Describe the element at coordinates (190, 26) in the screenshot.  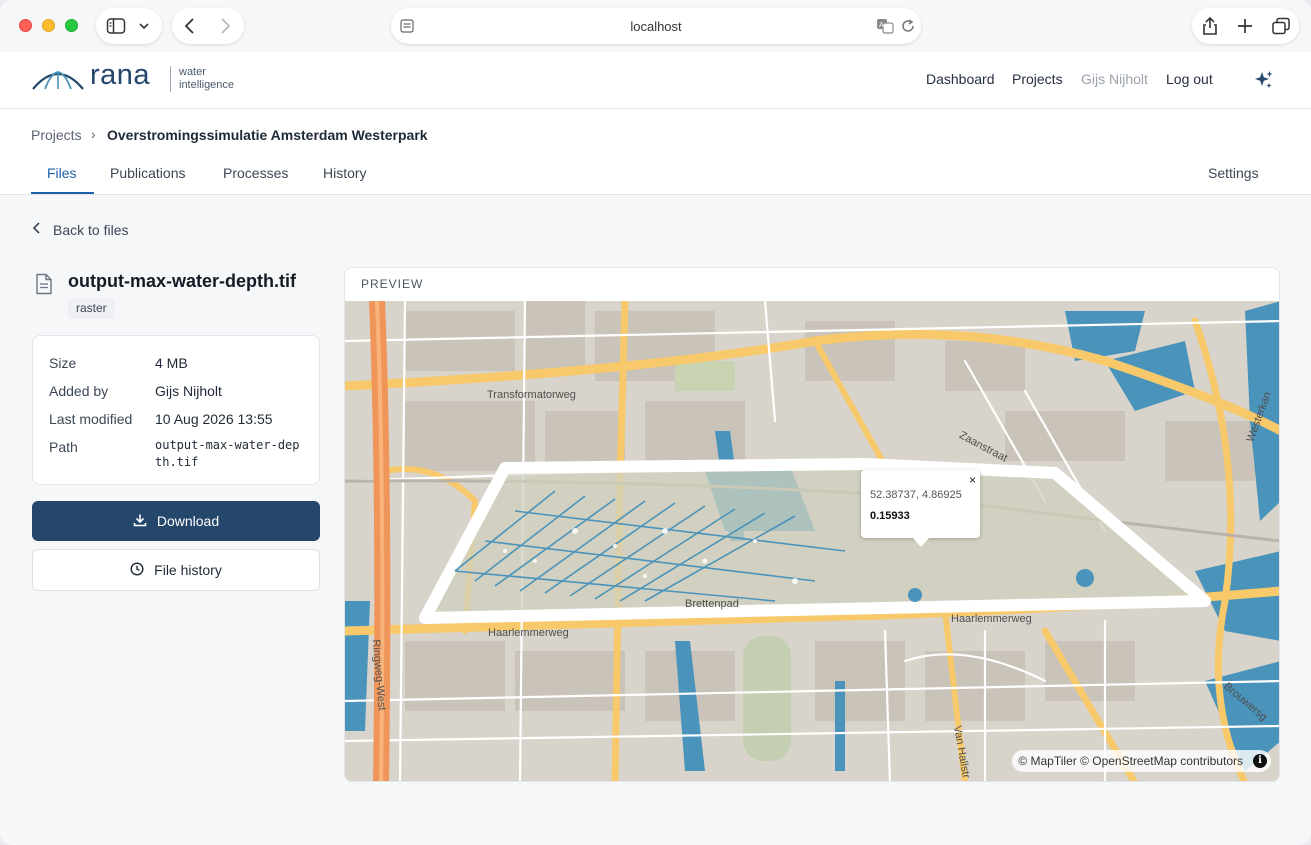
I see `back-arrow-icon` at that location.